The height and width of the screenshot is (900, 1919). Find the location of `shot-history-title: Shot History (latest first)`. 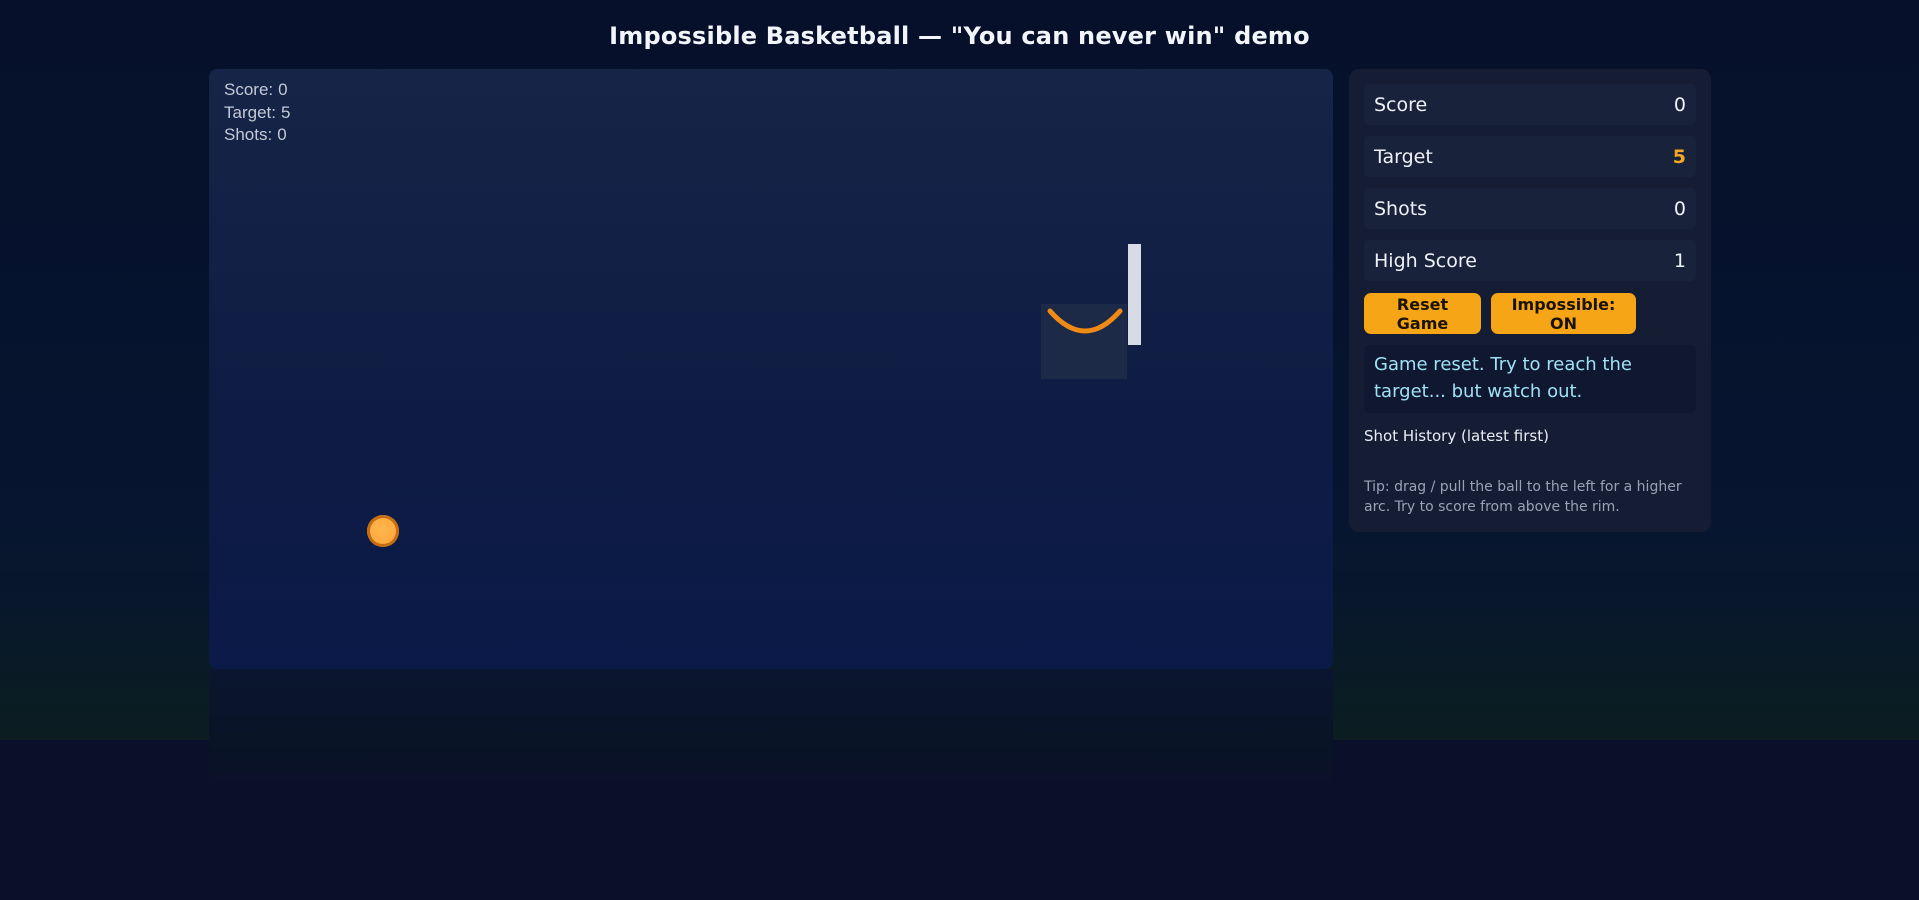

shot-history-title: Shot History (latest first) is located at coordinates (1456, 436).